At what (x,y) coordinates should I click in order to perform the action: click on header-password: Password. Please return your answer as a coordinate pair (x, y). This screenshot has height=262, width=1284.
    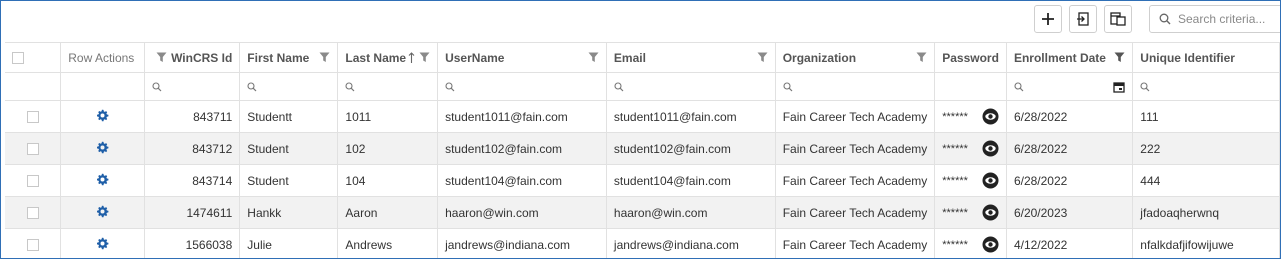
    Looking at the image, I should click on (970, 57).